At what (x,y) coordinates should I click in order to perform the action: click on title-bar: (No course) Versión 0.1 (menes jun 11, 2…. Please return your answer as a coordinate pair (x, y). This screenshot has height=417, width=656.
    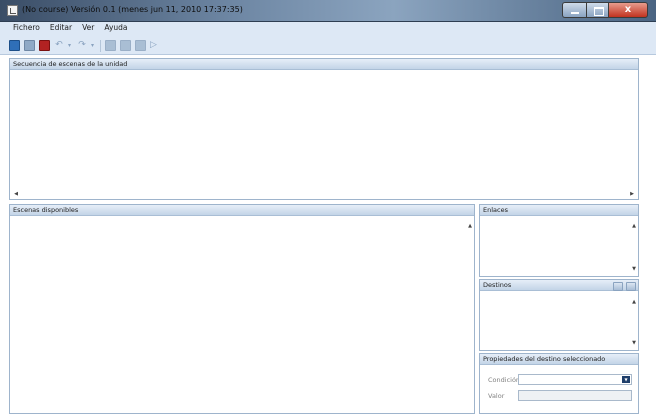
    Looking at the image, I should click on (328, 11).